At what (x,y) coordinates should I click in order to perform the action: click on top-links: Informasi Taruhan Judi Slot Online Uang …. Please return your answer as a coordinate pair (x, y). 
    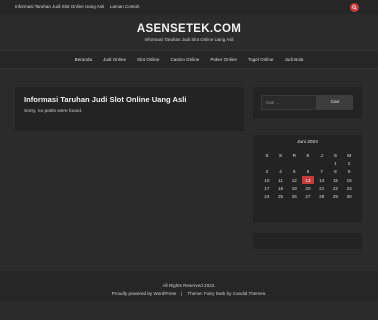
    Looking at the image, I should click on (77, 6).